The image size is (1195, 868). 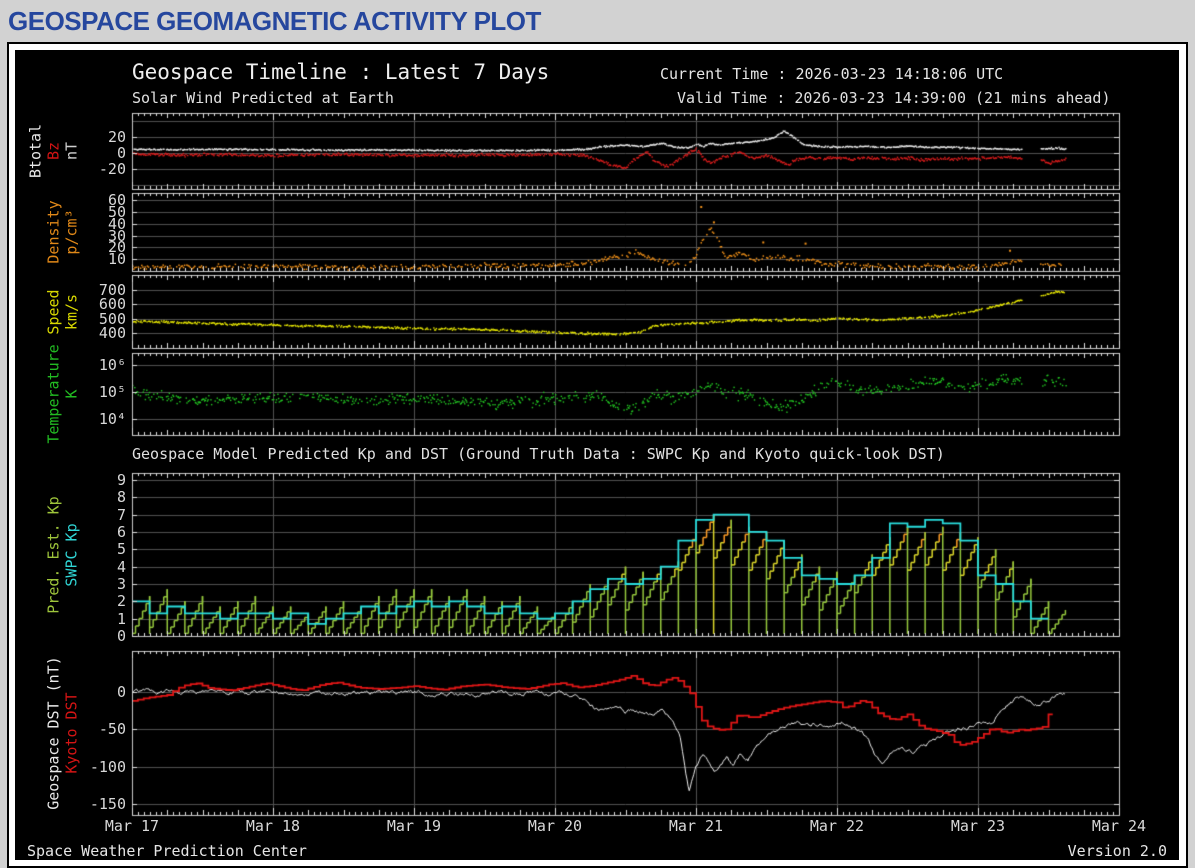 I want to click on xtick-label: Mar 17, so click(x=132, y=826).